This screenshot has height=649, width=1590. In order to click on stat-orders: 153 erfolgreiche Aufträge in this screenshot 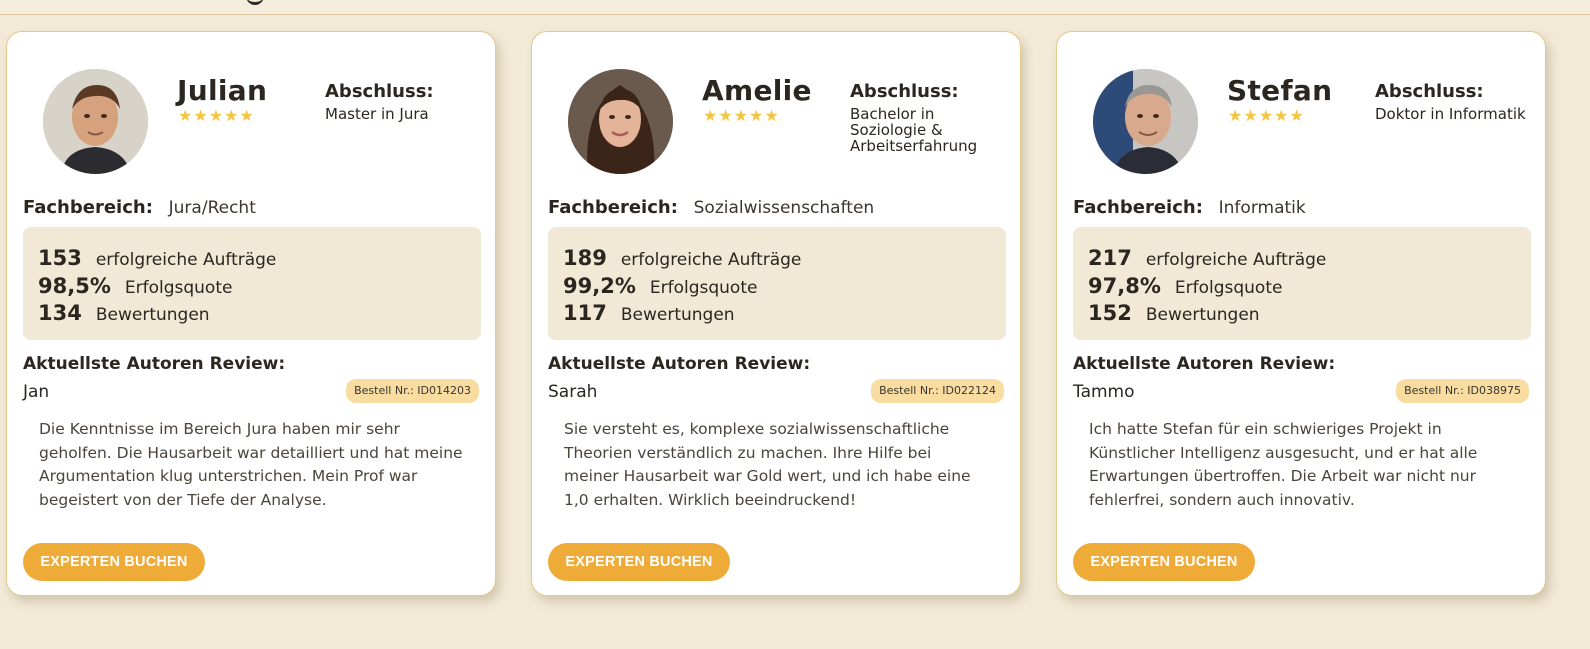, I will do `click(259, 260)`.